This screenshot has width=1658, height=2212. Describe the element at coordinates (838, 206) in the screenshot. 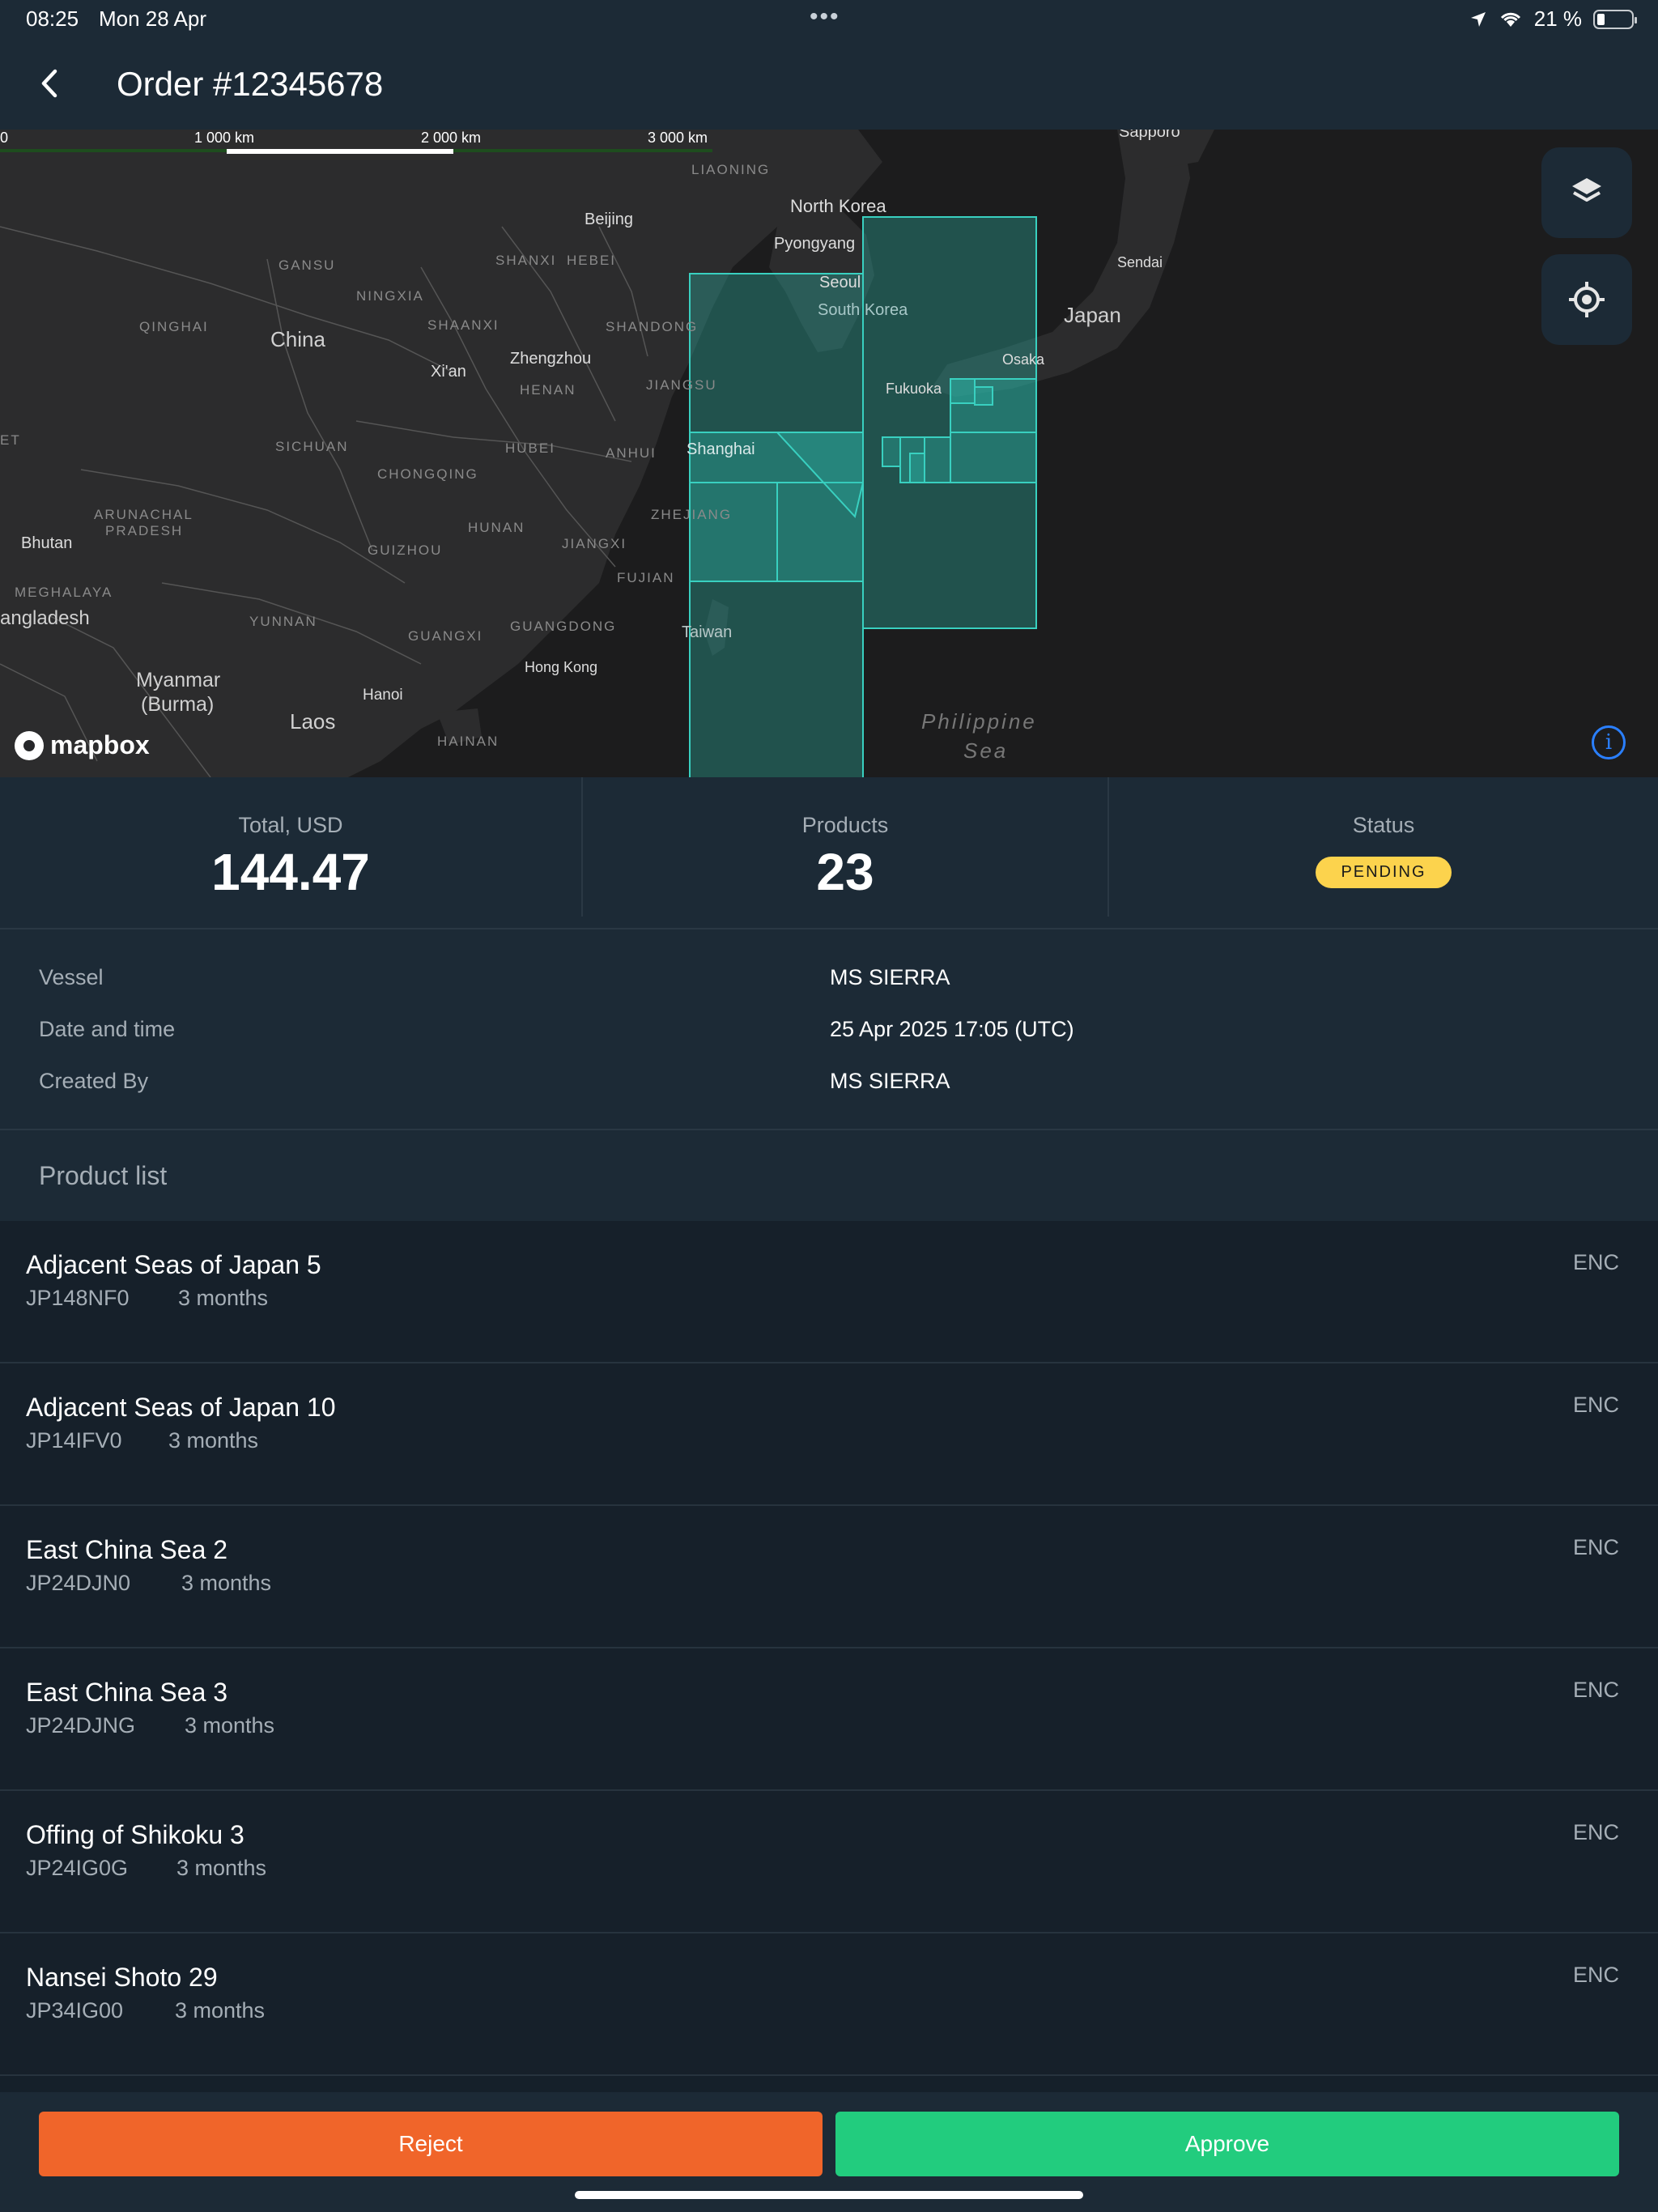

I see `map-label: North Korea` at that location.